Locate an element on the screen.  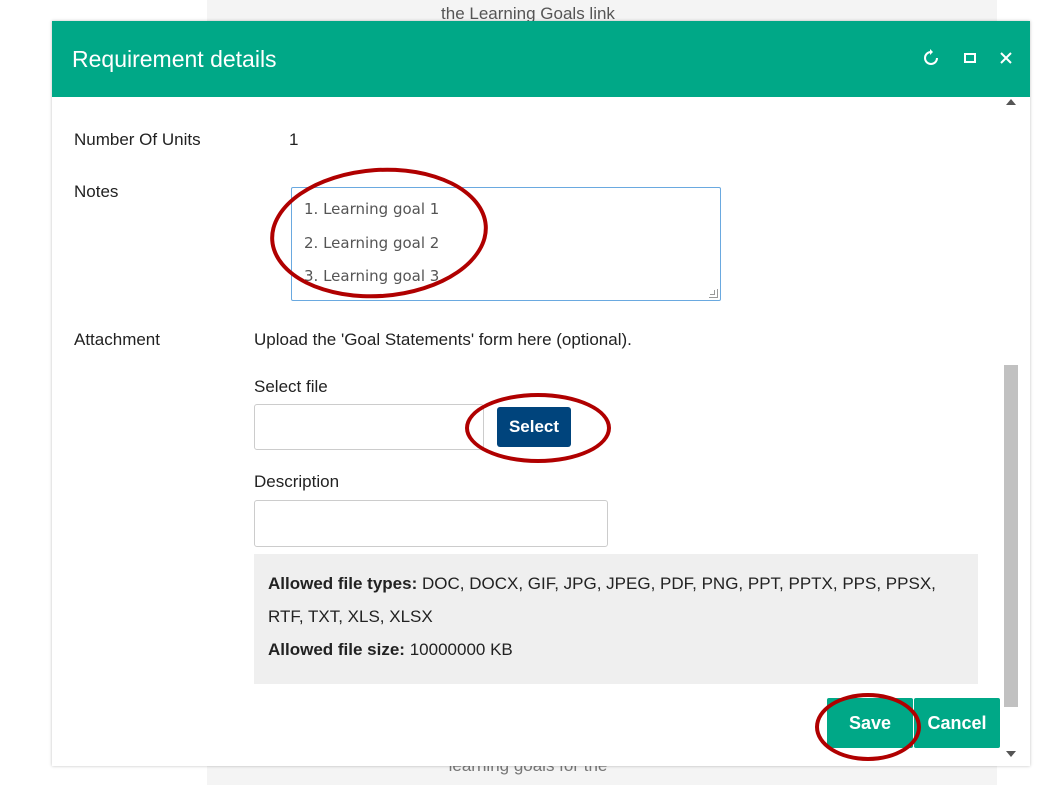
scroll-down-icon is located at coordinates (1011, 754).